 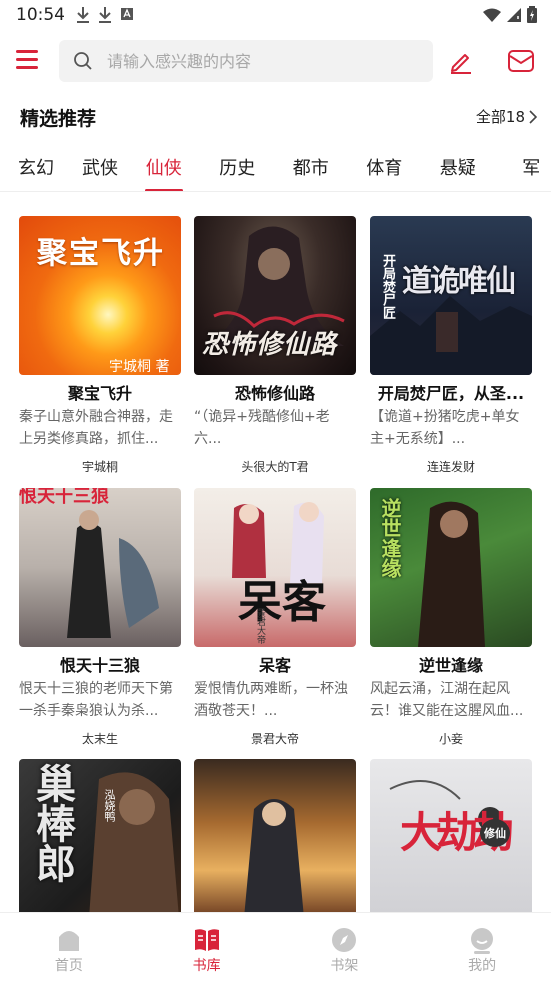 I want to click on book-cover: 恨天十三狼, so click(x=100, y=567).